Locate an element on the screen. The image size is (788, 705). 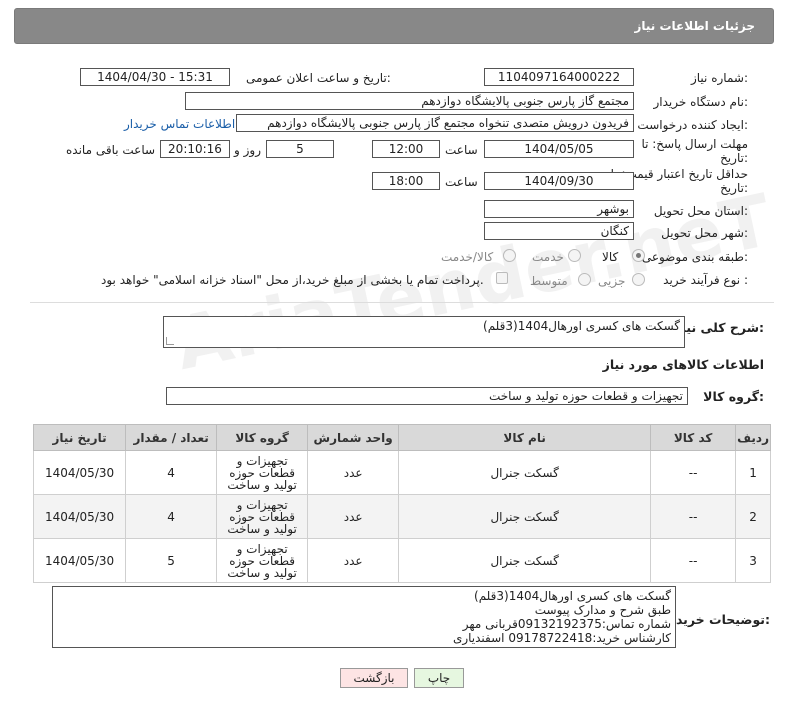
deadline-time-field: 12:00 is located at coordinates (406, 149).